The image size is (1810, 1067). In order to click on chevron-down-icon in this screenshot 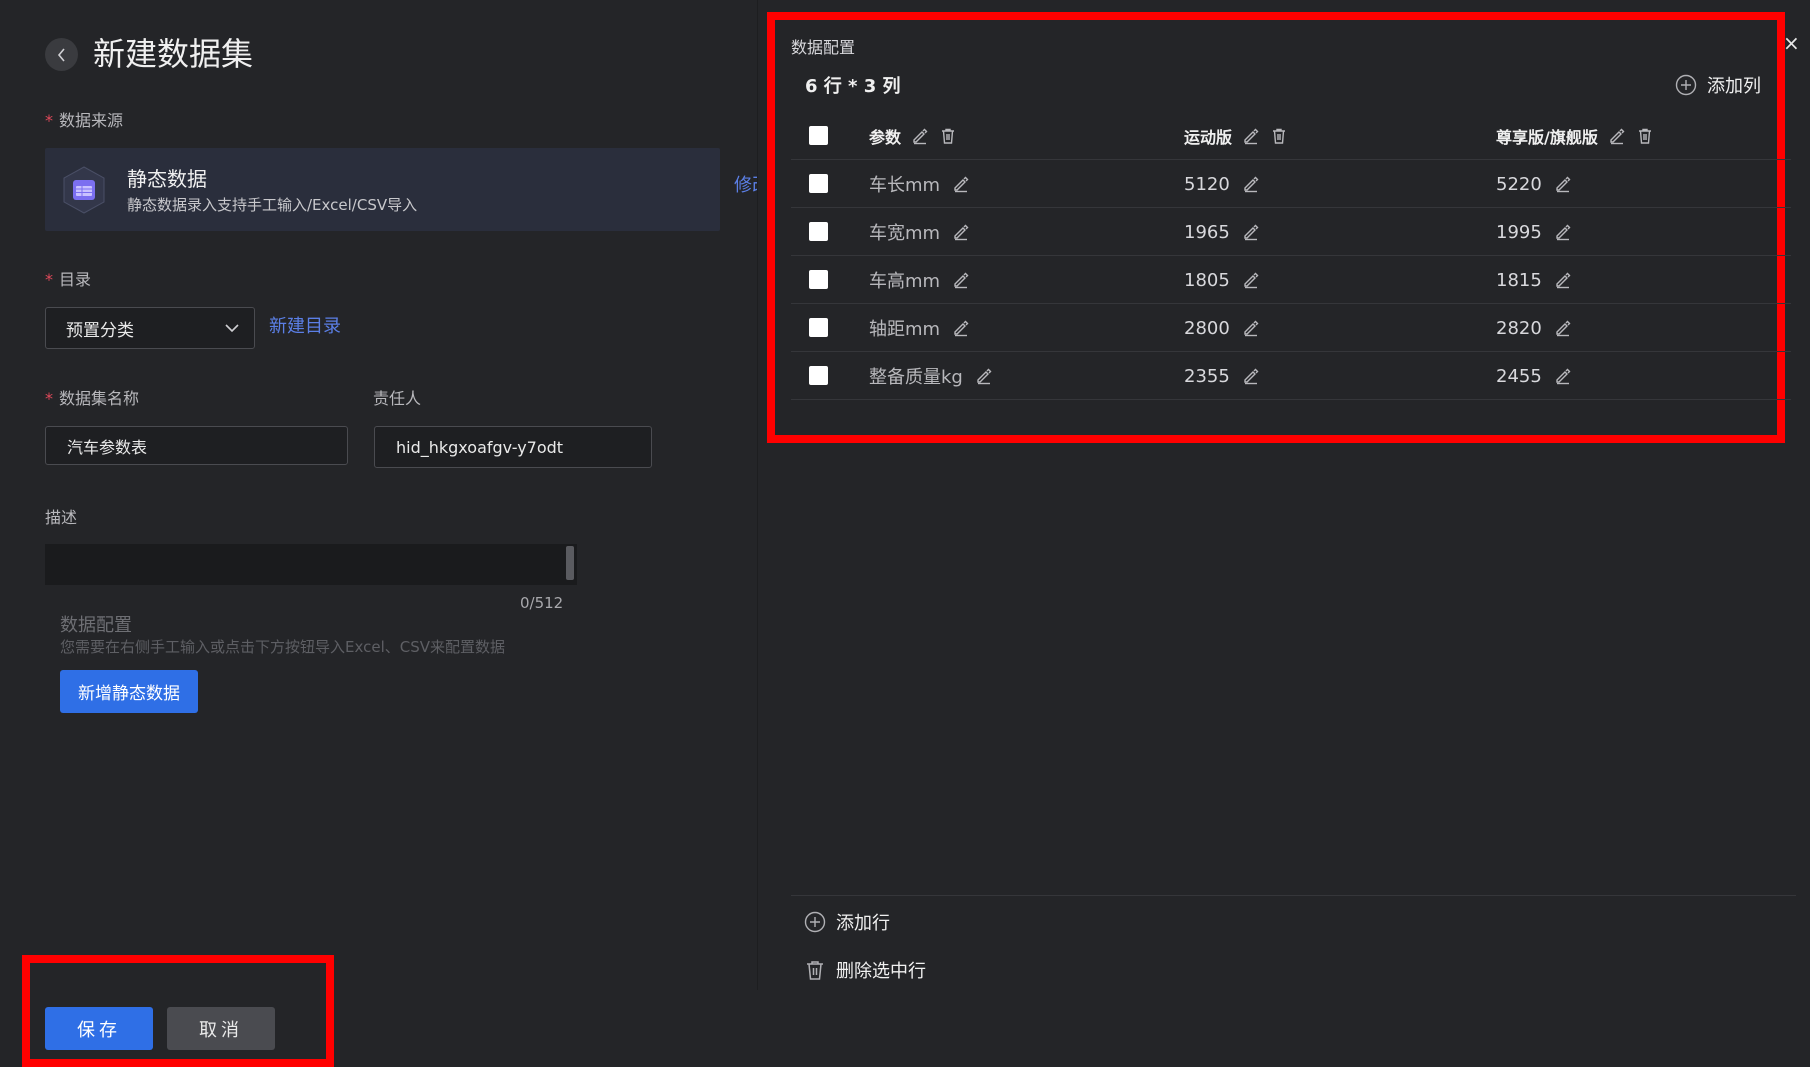, I will do `click(232, 328)`.